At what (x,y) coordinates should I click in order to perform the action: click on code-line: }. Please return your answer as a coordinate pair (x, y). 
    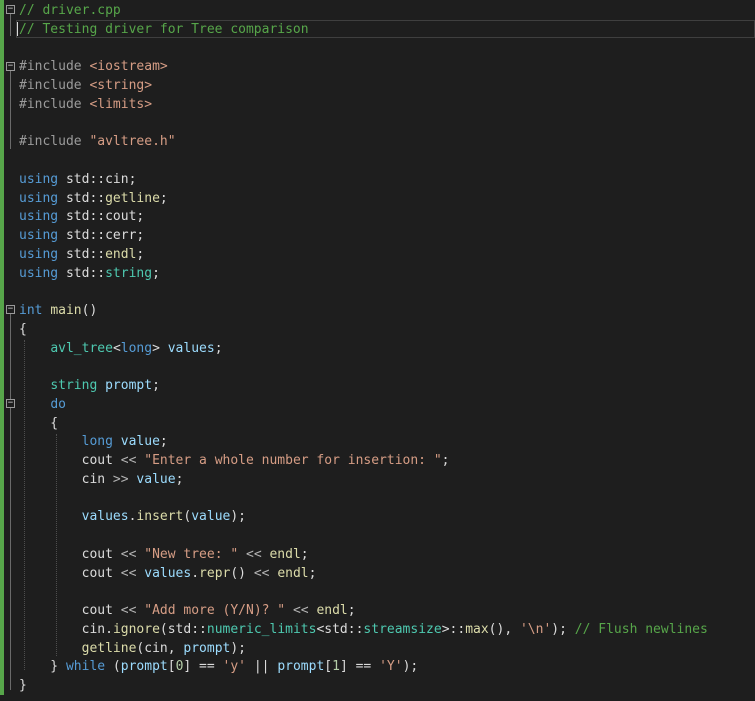
    Looking at the image, I should click on (23, 685).